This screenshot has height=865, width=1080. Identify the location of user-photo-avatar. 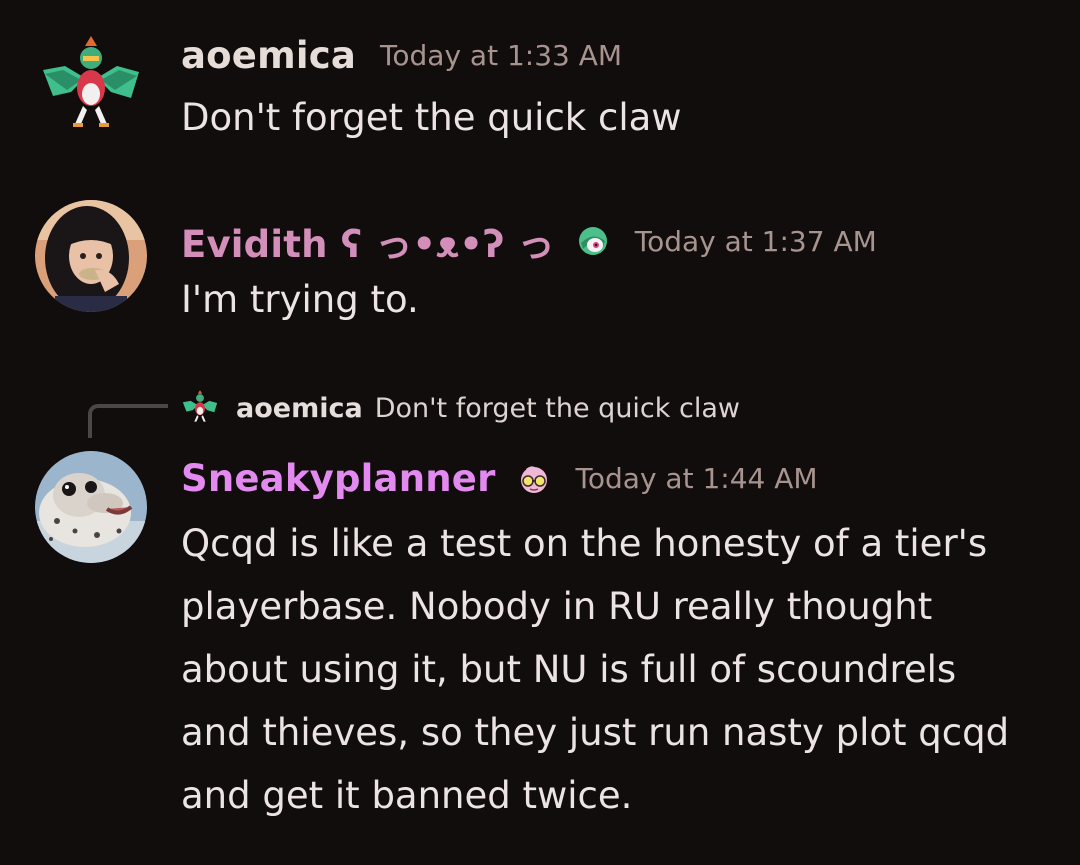
(91, 256).